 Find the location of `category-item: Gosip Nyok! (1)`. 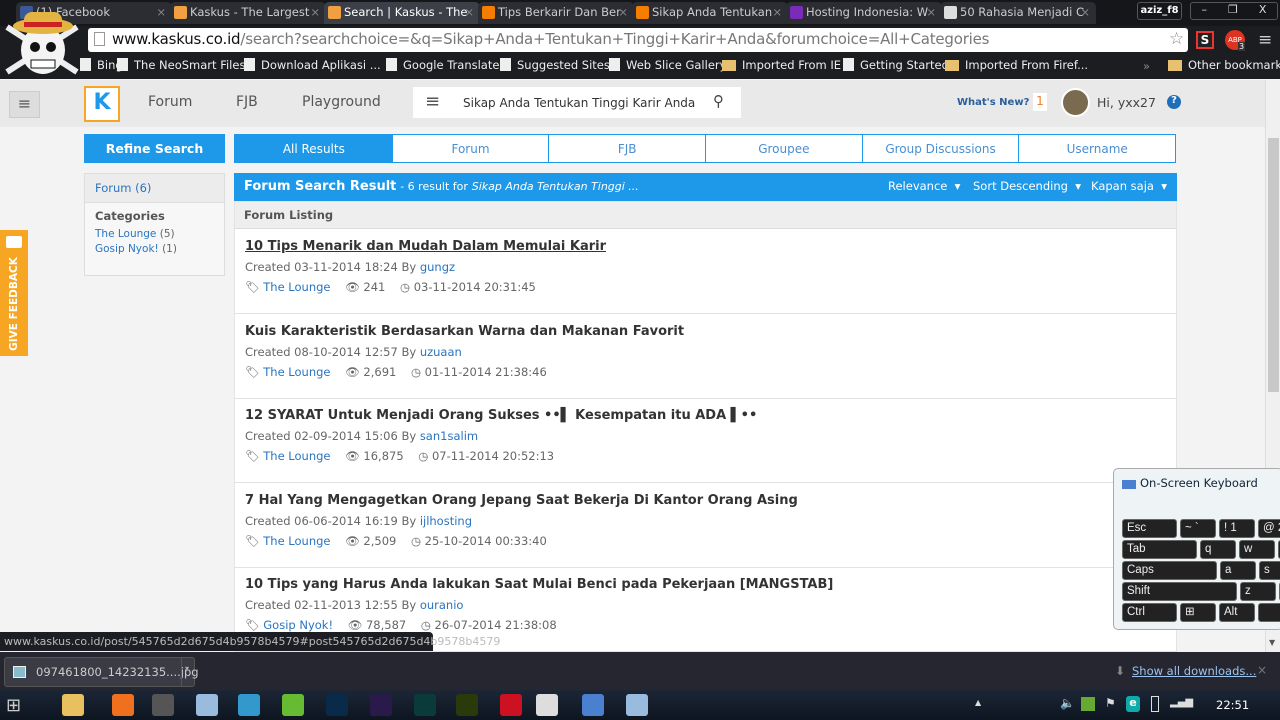

category-item: Gosip Nyok! (1) is located at coordinates (154, 249).